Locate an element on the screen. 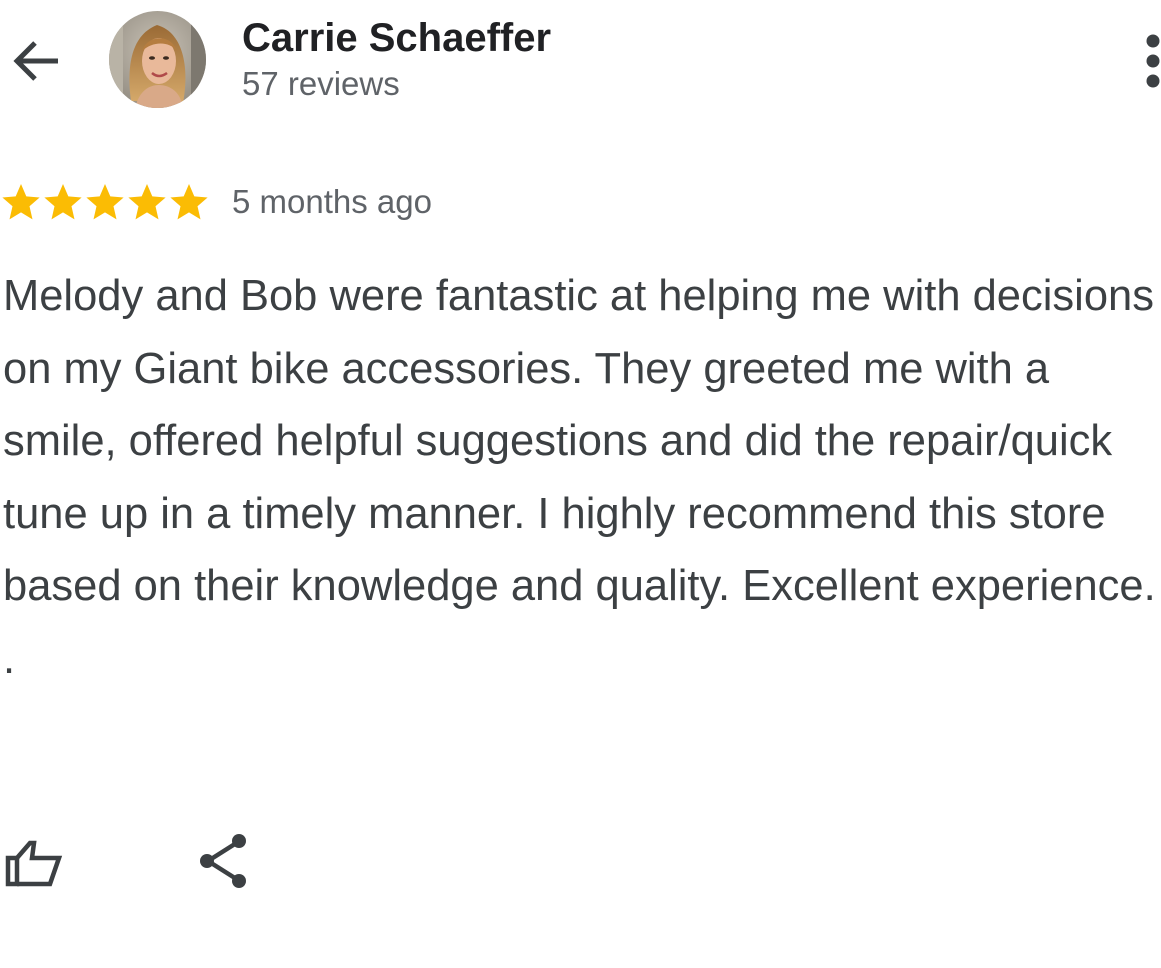 The image size is (1161, 968). like-button is located at coordinates (33, 861).